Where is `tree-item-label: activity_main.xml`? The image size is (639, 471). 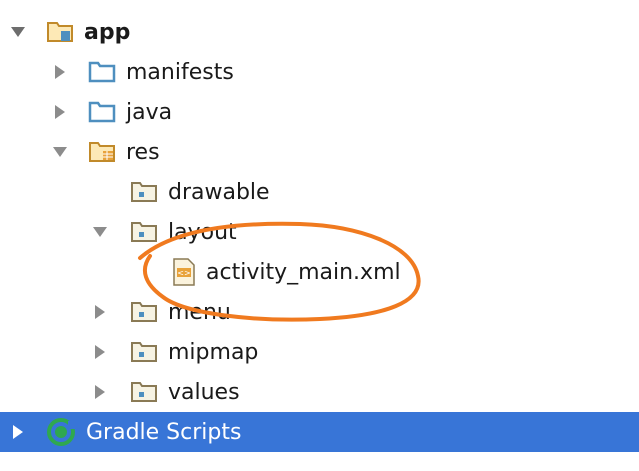 tree-item-label: activity_main.xml is located at coordinates (303, 272).